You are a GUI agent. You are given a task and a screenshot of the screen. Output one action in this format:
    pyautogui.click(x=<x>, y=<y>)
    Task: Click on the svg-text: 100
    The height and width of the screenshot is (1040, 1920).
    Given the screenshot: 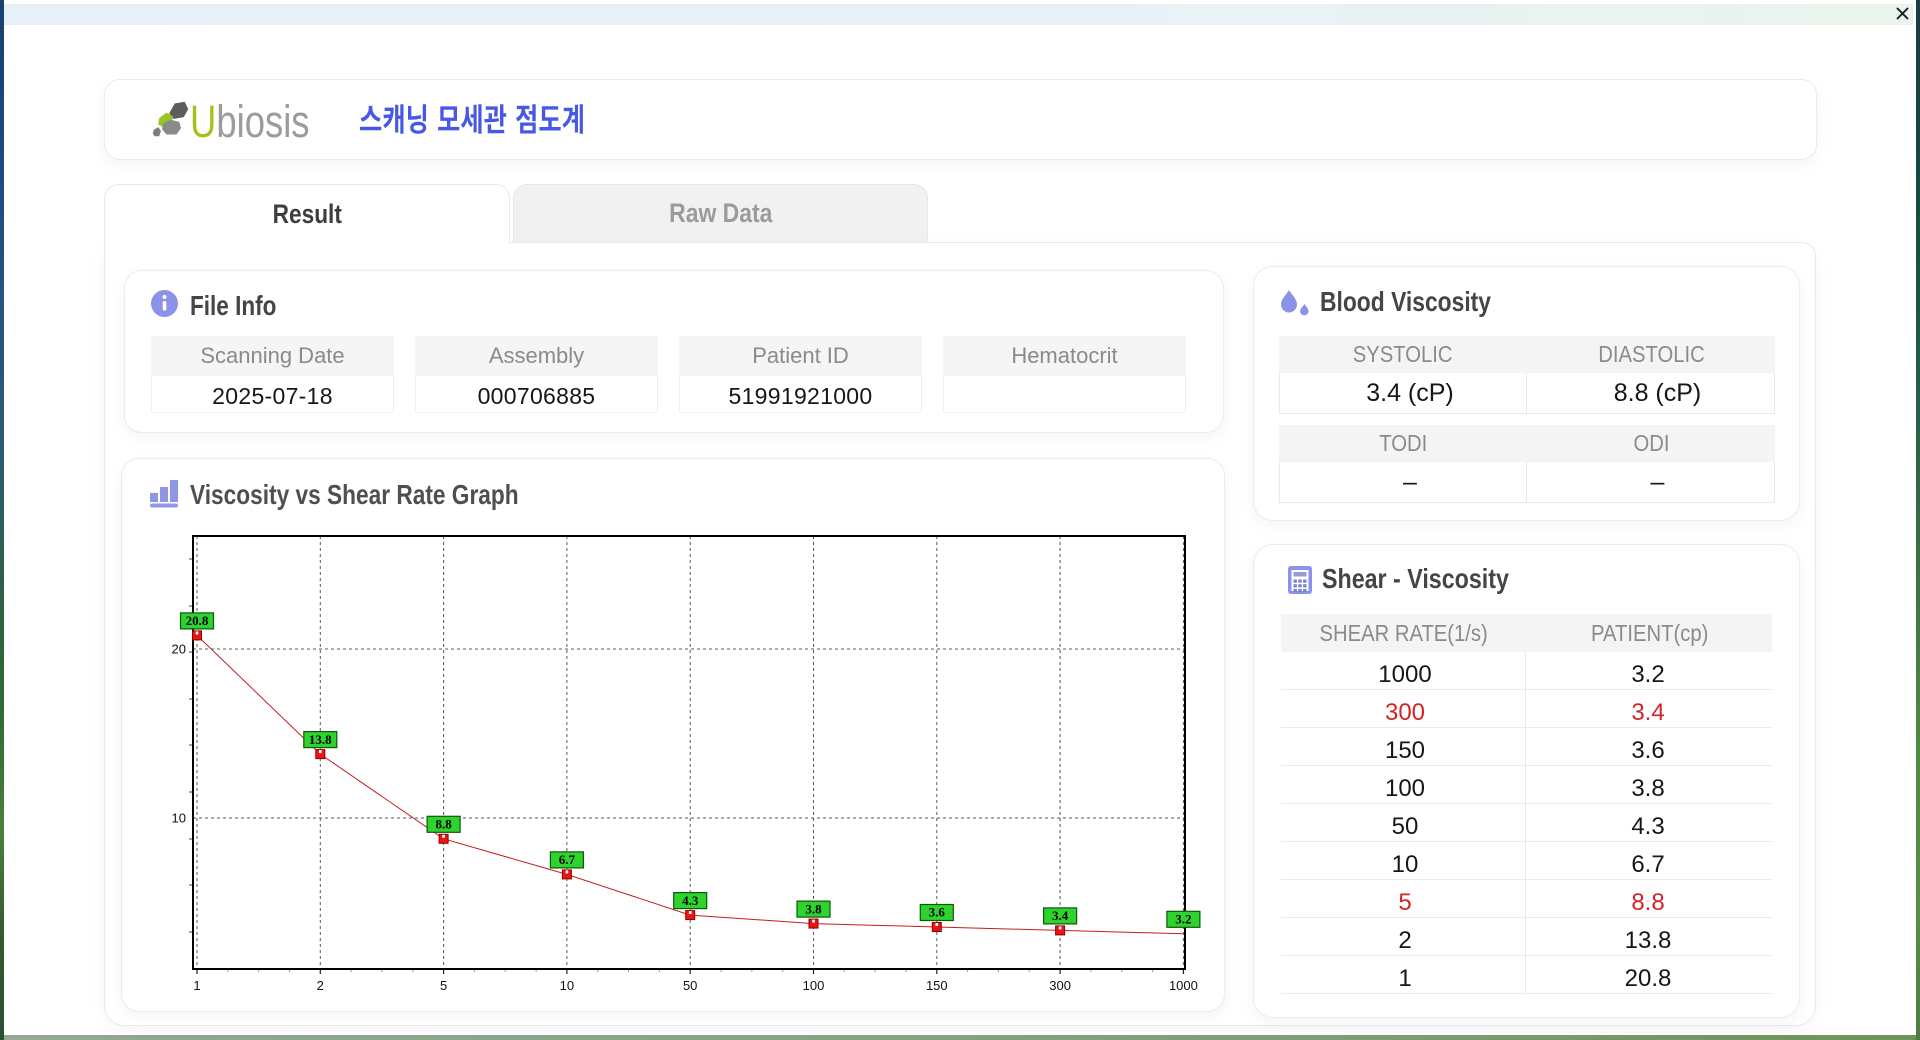 What is the action you would take?
    pyautogui.click(x=814, y=985)
    